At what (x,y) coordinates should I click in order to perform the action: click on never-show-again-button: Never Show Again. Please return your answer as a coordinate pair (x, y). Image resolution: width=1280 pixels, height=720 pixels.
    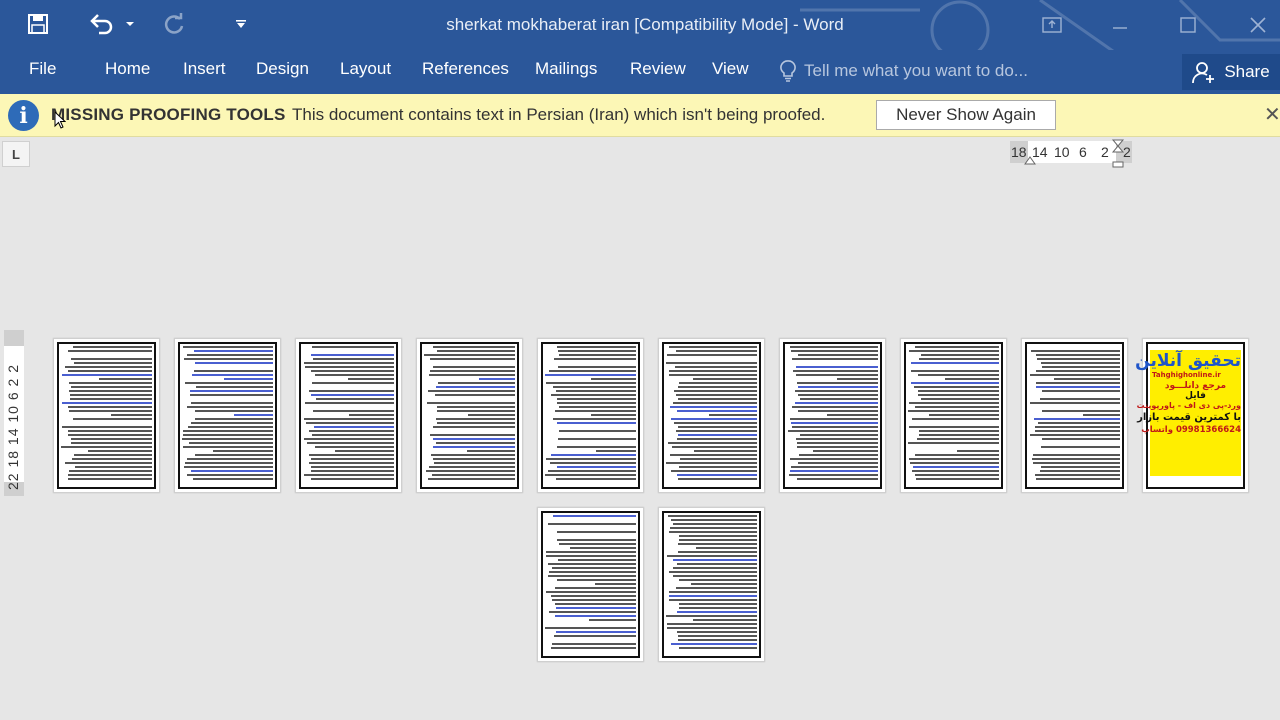
    Looking at the image, I should click on (966, 115).